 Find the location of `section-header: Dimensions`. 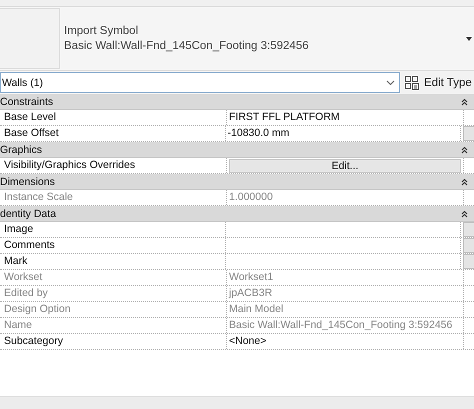

section-header: Dimensions is located at coordinates (237, 182).